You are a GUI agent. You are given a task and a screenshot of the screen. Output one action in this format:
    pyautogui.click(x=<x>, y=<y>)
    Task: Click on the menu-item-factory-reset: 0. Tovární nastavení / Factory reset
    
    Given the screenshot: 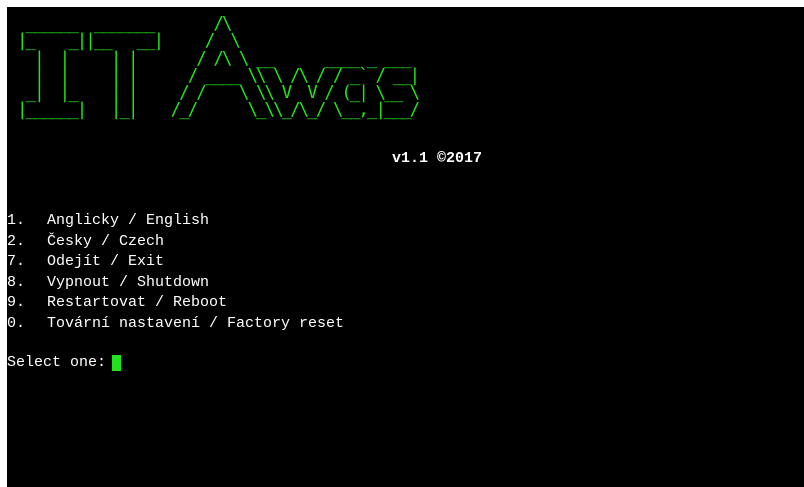 What is the action you would take?
    pyautogui.click(x=175, y=324)
    